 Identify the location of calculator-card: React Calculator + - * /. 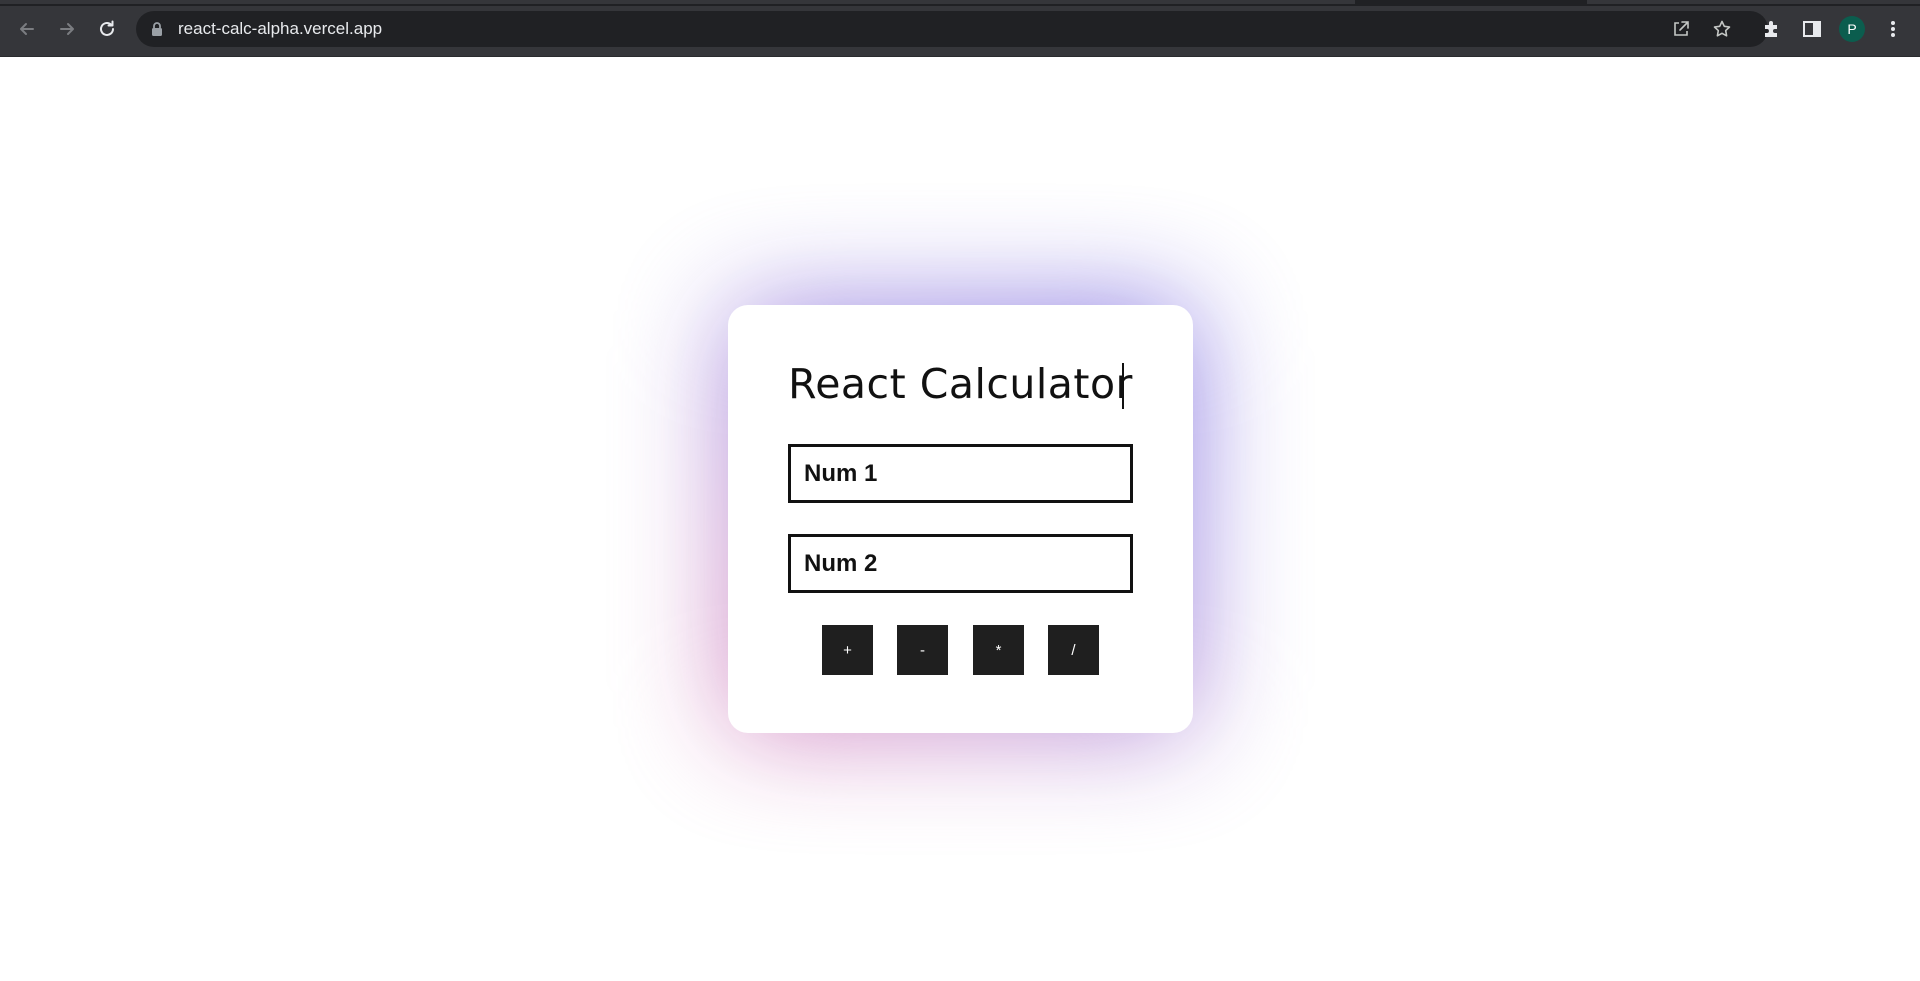
(960, 519).